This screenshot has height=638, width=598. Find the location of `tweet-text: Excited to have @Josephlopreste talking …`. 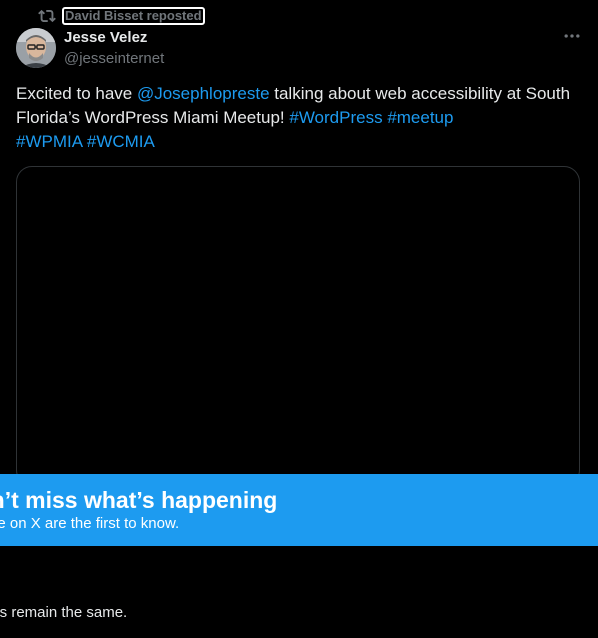

tweet-text: Excited to have @Josephlopreste talking … is located at coordinates (296, 118).